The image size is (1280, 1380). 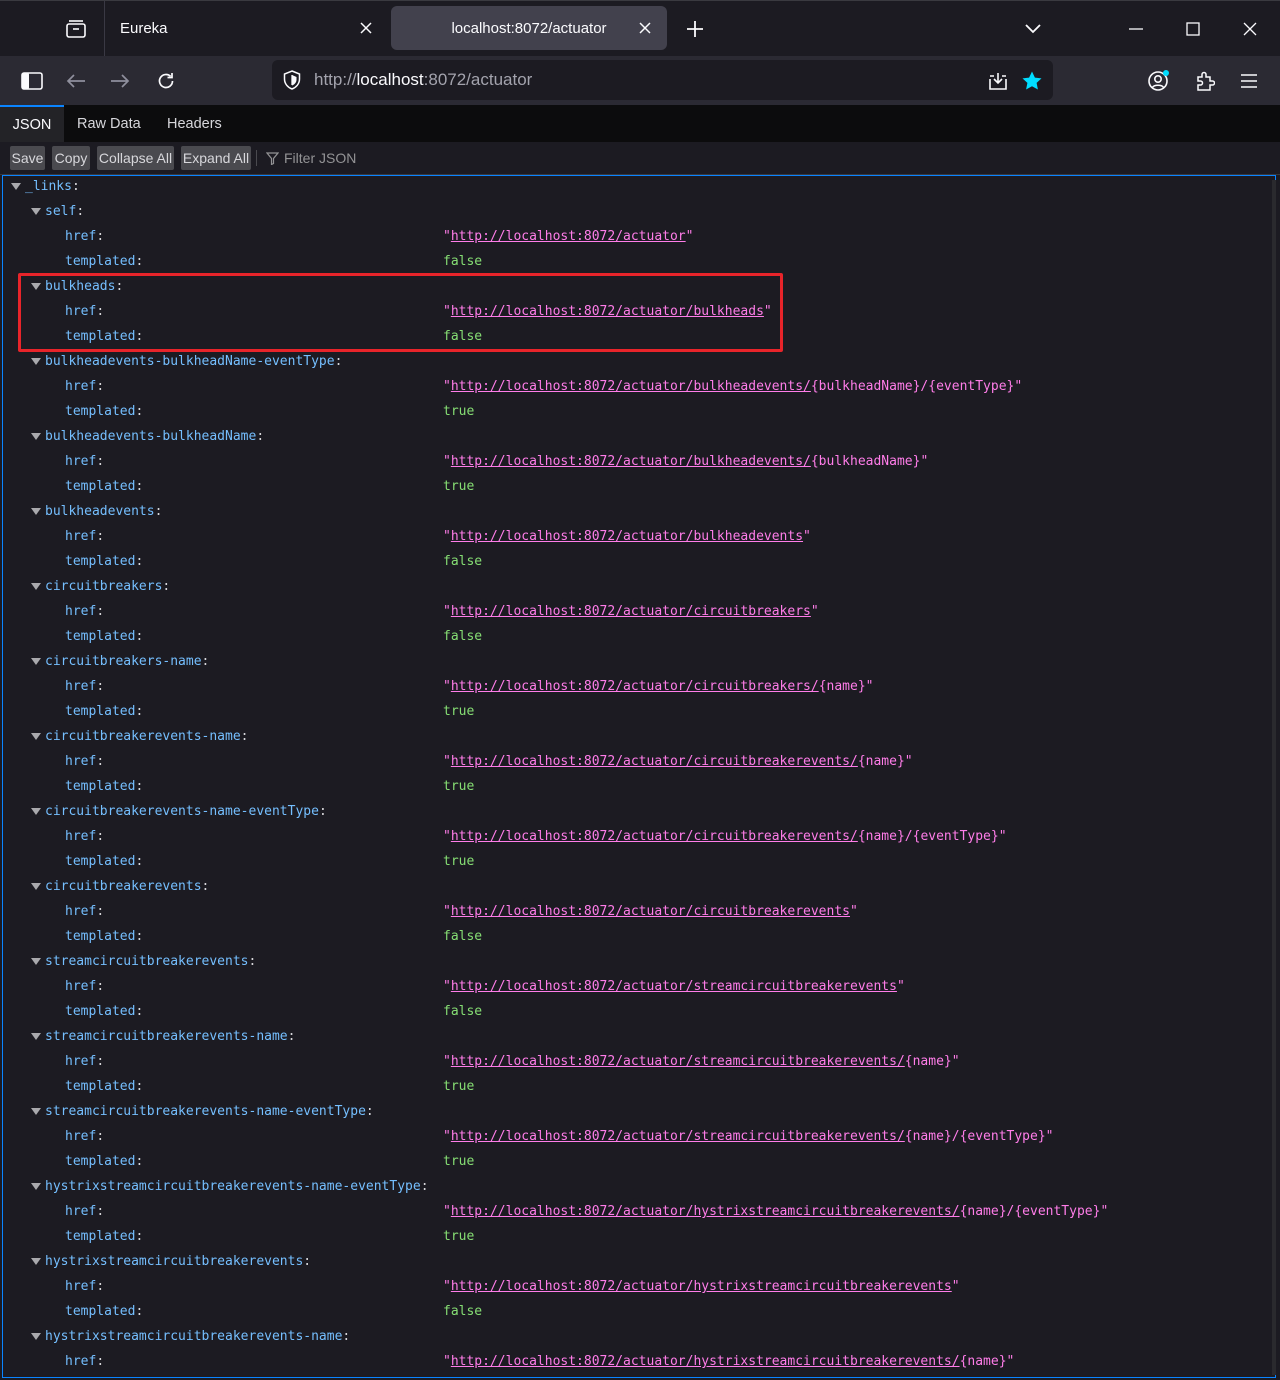 What do you see at coordinates (568, 236) in the screenshot?
I see `href-link: http://localhost:8072/actuator` at bounding box center [568, 236].